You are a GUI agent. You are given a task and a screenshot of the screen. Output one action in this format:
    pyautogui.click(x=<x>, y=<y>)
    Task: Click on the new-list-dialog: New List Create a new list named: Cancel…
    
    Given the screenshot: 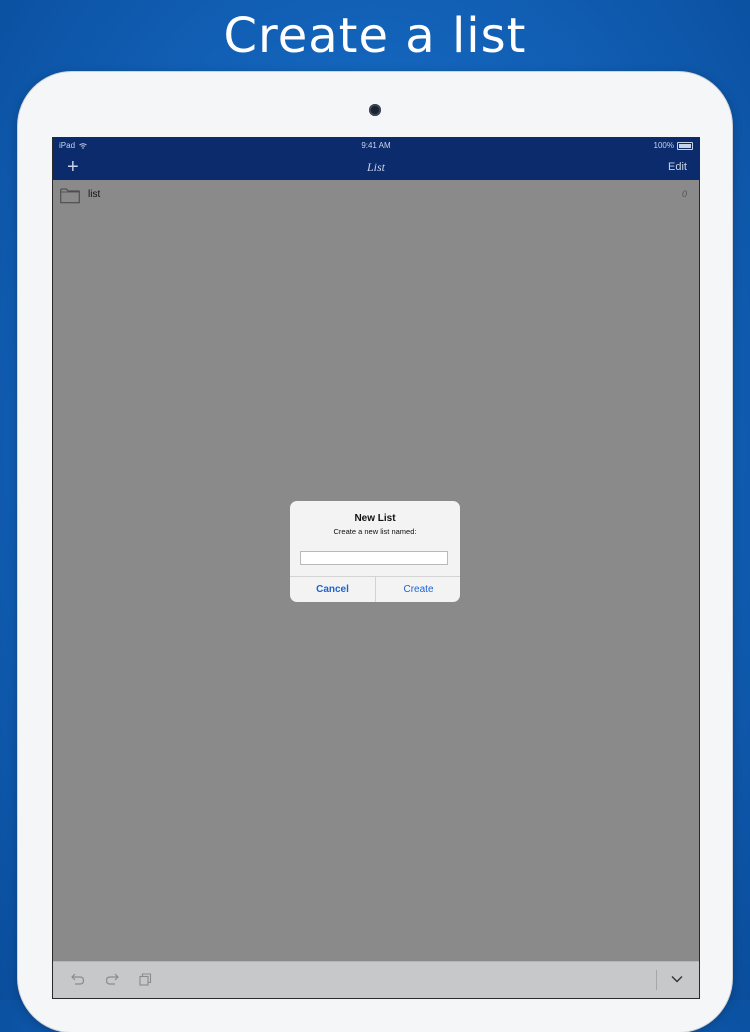 What is the action you would take?
    pyautogui.click(x=375, y=551)
    